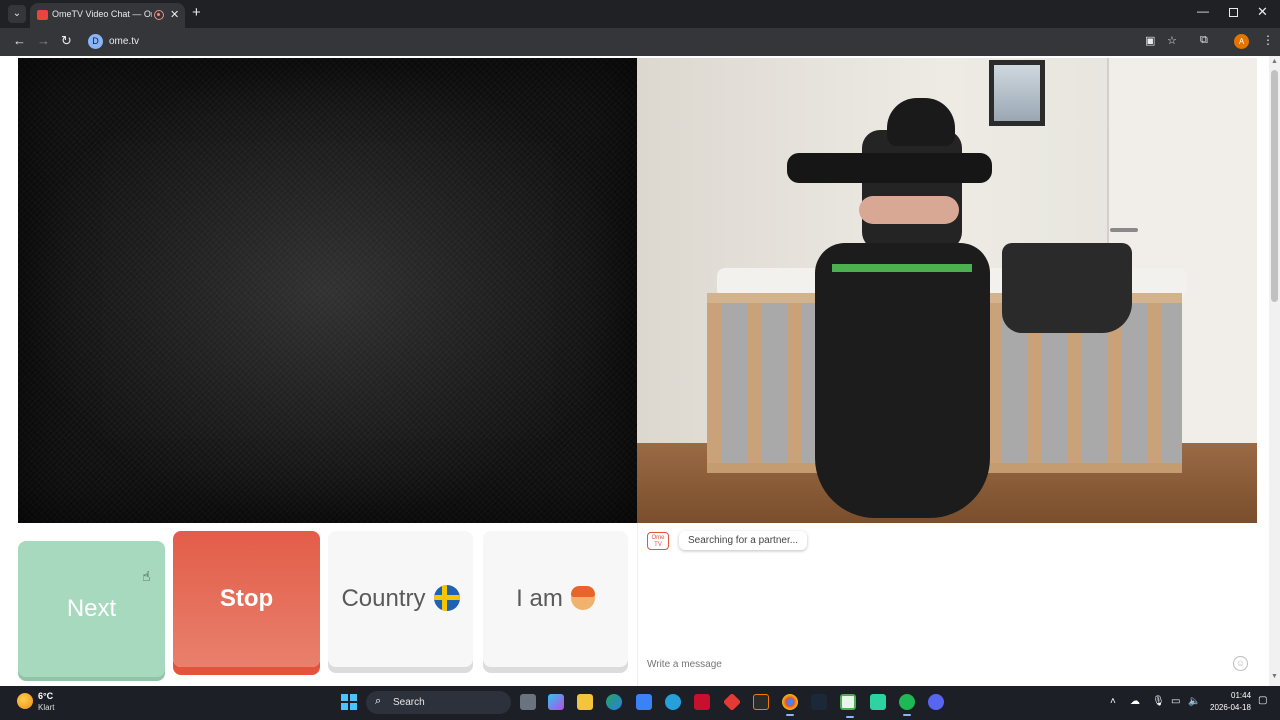 The image size is (1280, 720). I want to click on camera-chair-strip, so click(902, 268).